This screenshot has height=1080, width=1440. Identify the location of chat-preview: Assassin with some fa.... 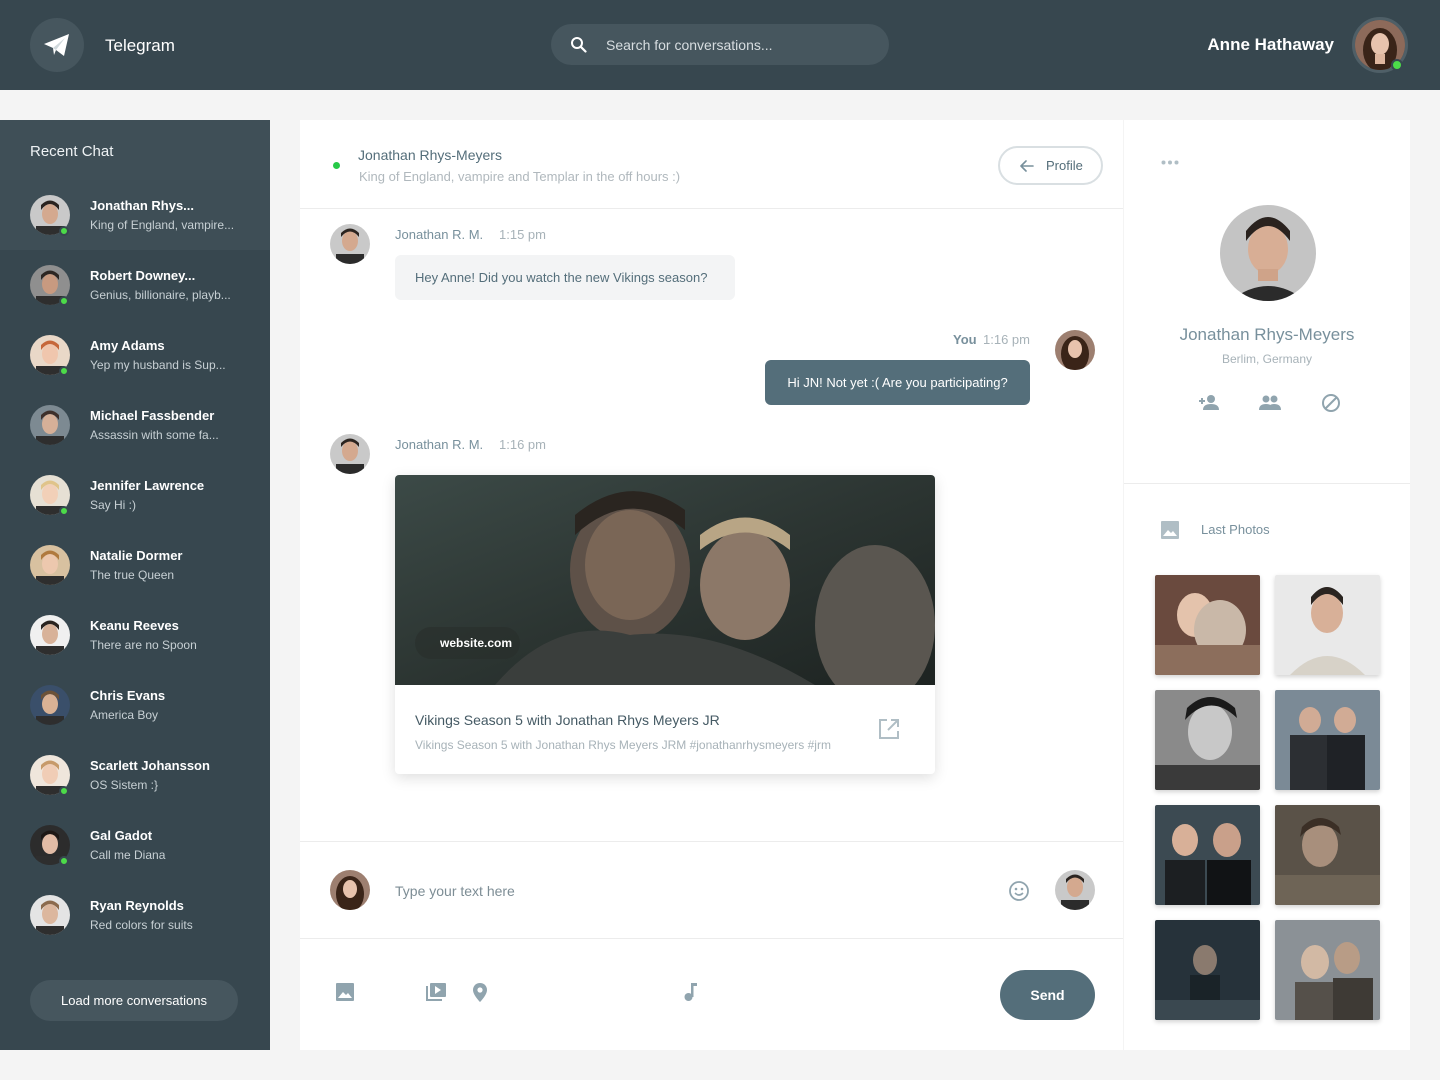
(154, 435).